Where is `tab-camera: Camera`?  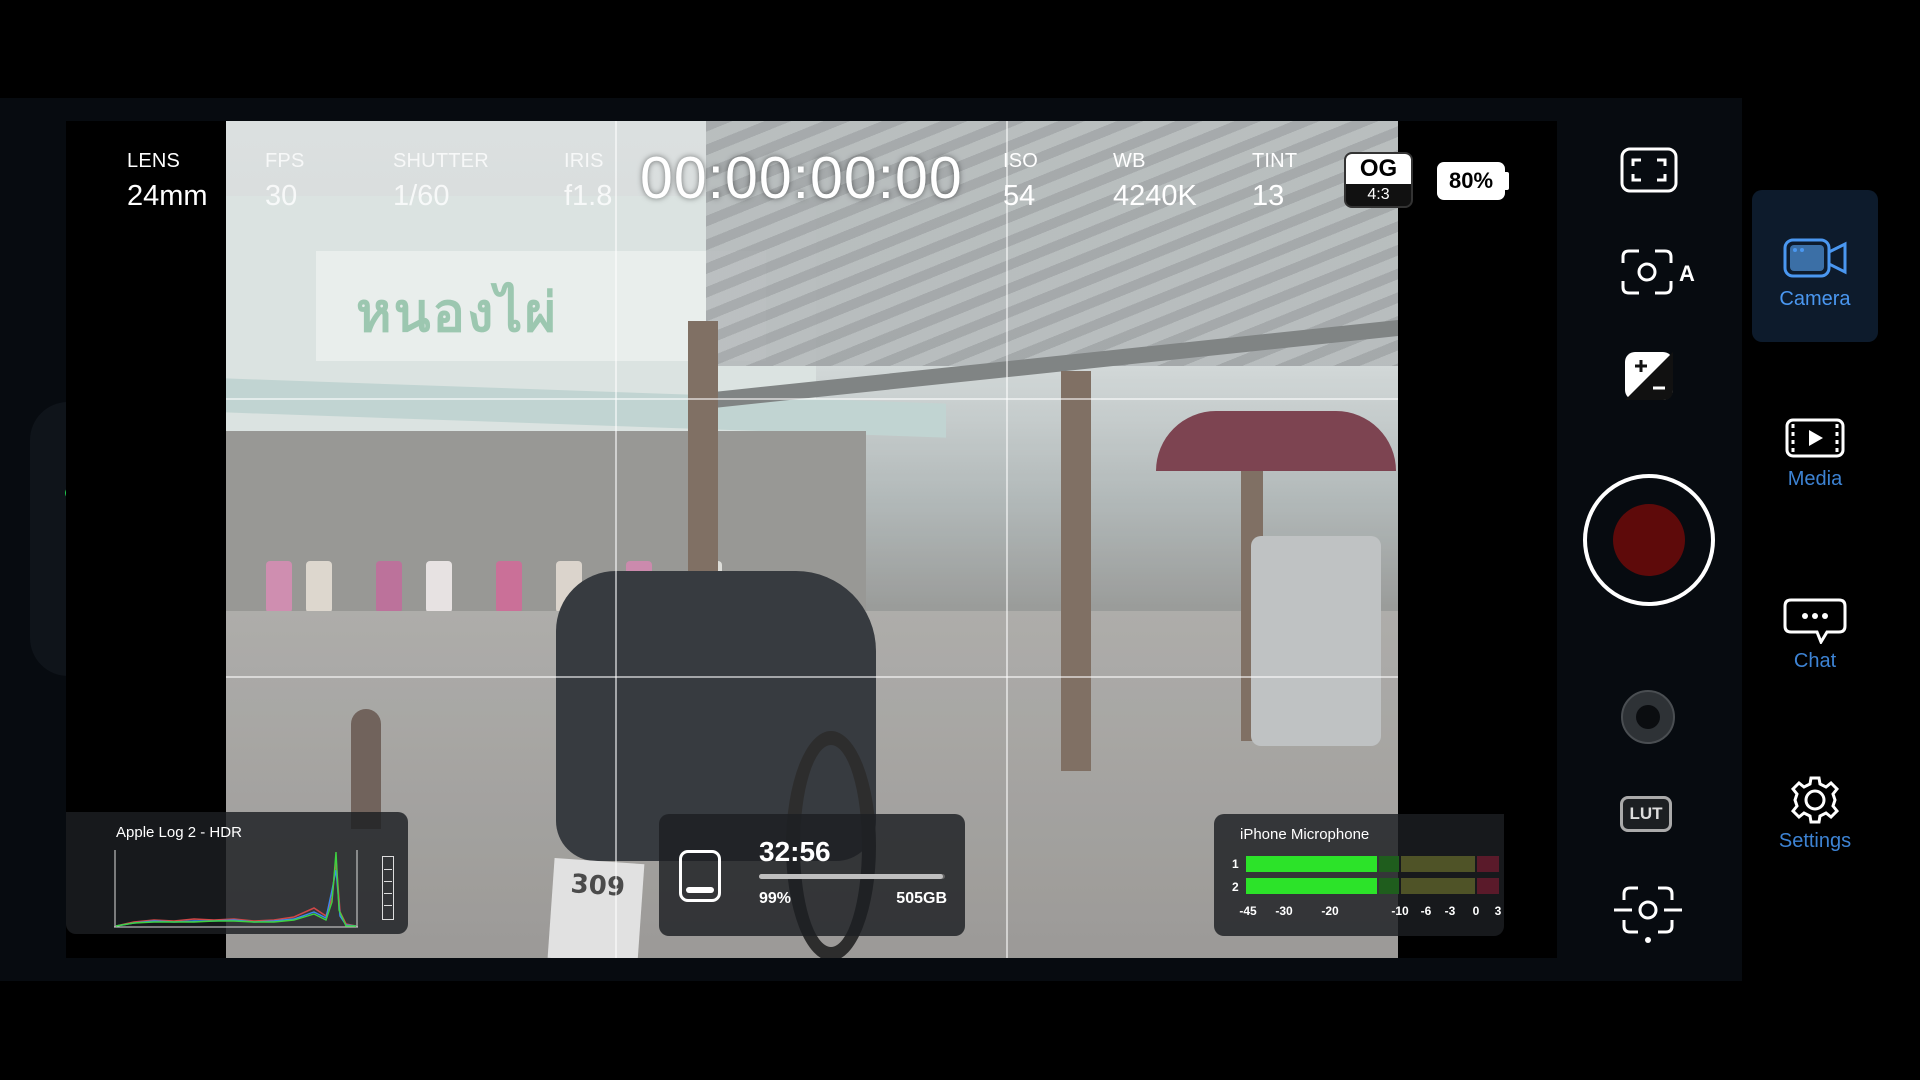
tab-camera: Camera is located at coordinates (1815, 266).